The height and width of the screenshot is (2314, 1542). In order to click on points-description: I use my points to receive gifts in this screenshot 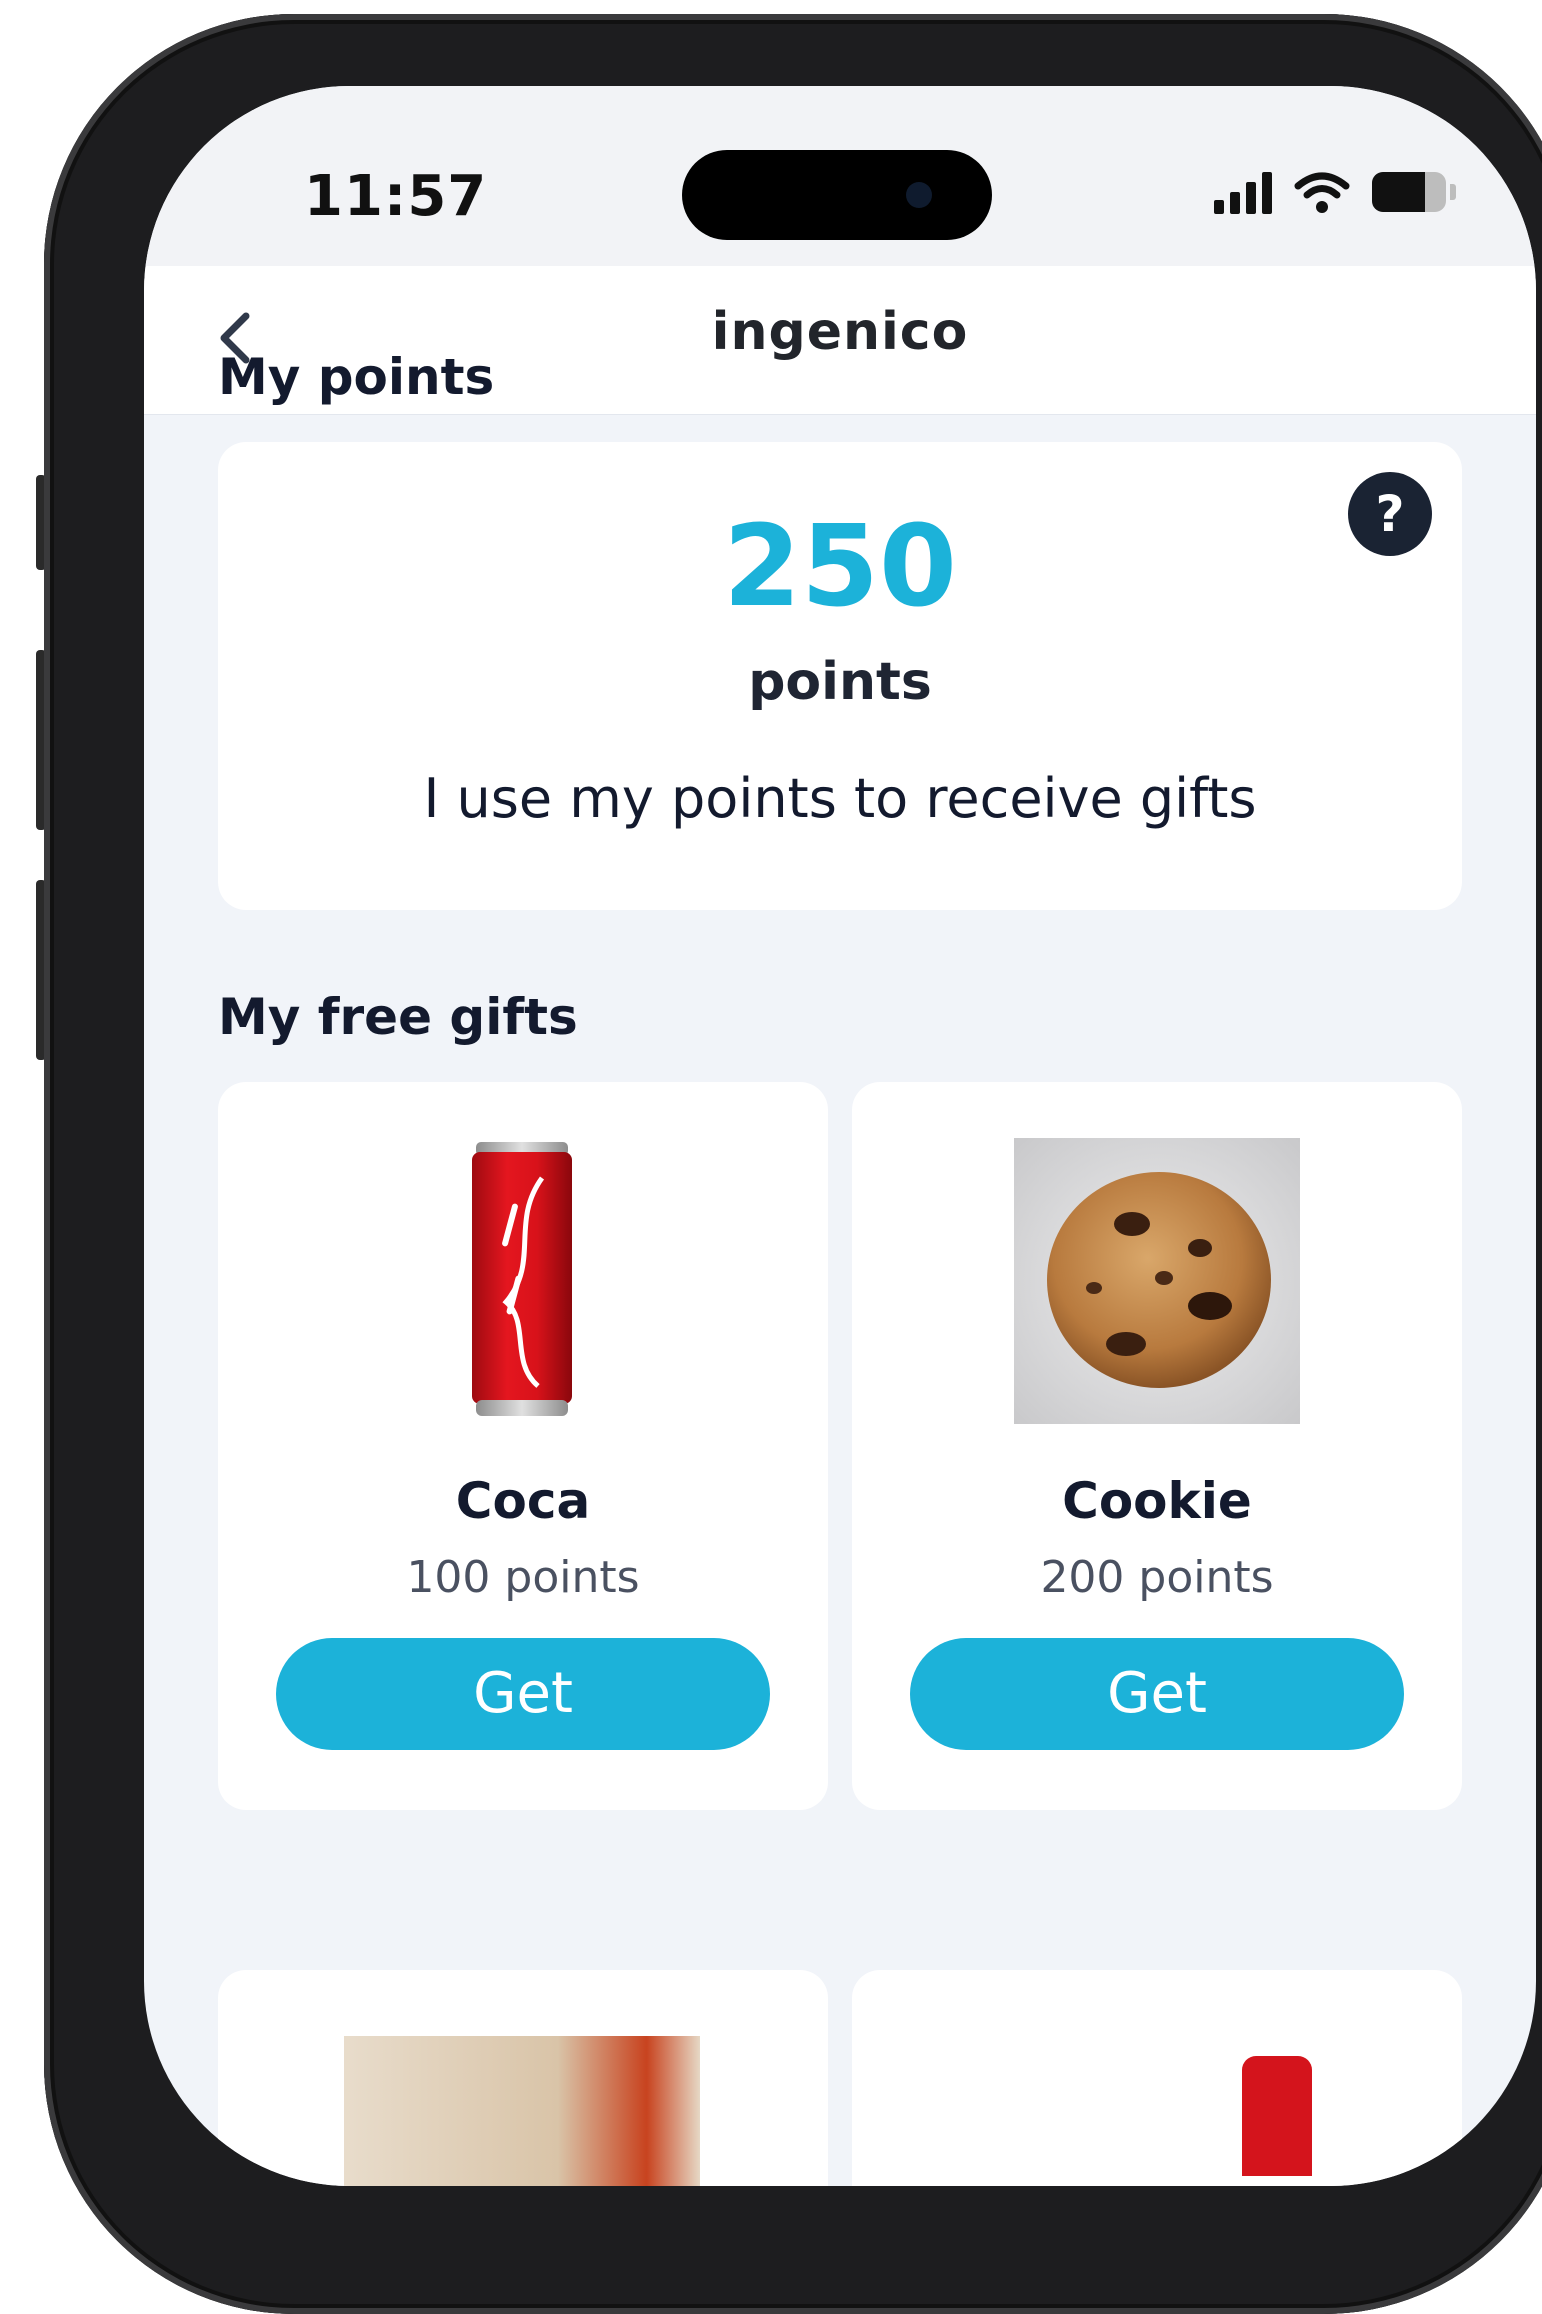, I will do `click(840, 798)`.